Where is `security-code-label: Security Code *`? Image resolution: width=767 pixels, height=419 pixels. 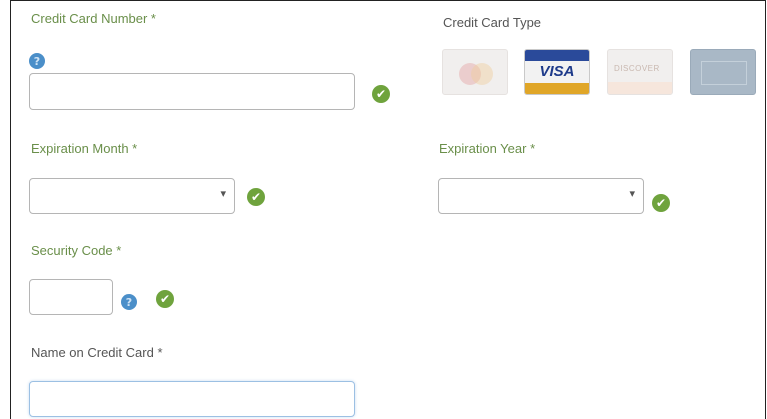 security-code-label: Security Code * is located at coordinates (76, 250).